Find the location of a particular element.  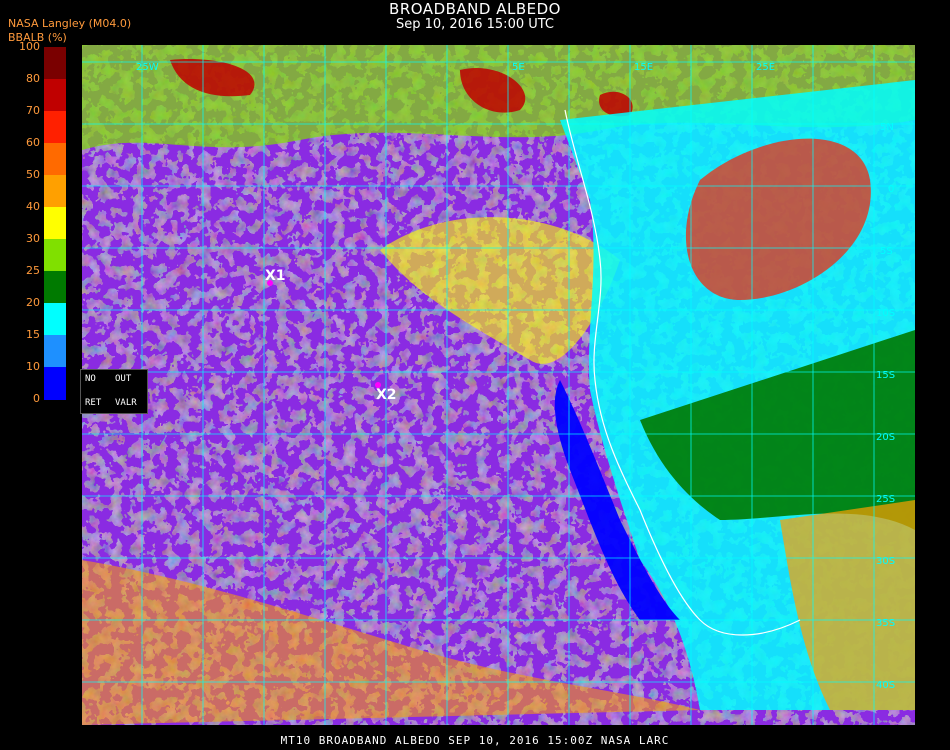

lat-label-20s: 20S is located at coordinates (885, 437).